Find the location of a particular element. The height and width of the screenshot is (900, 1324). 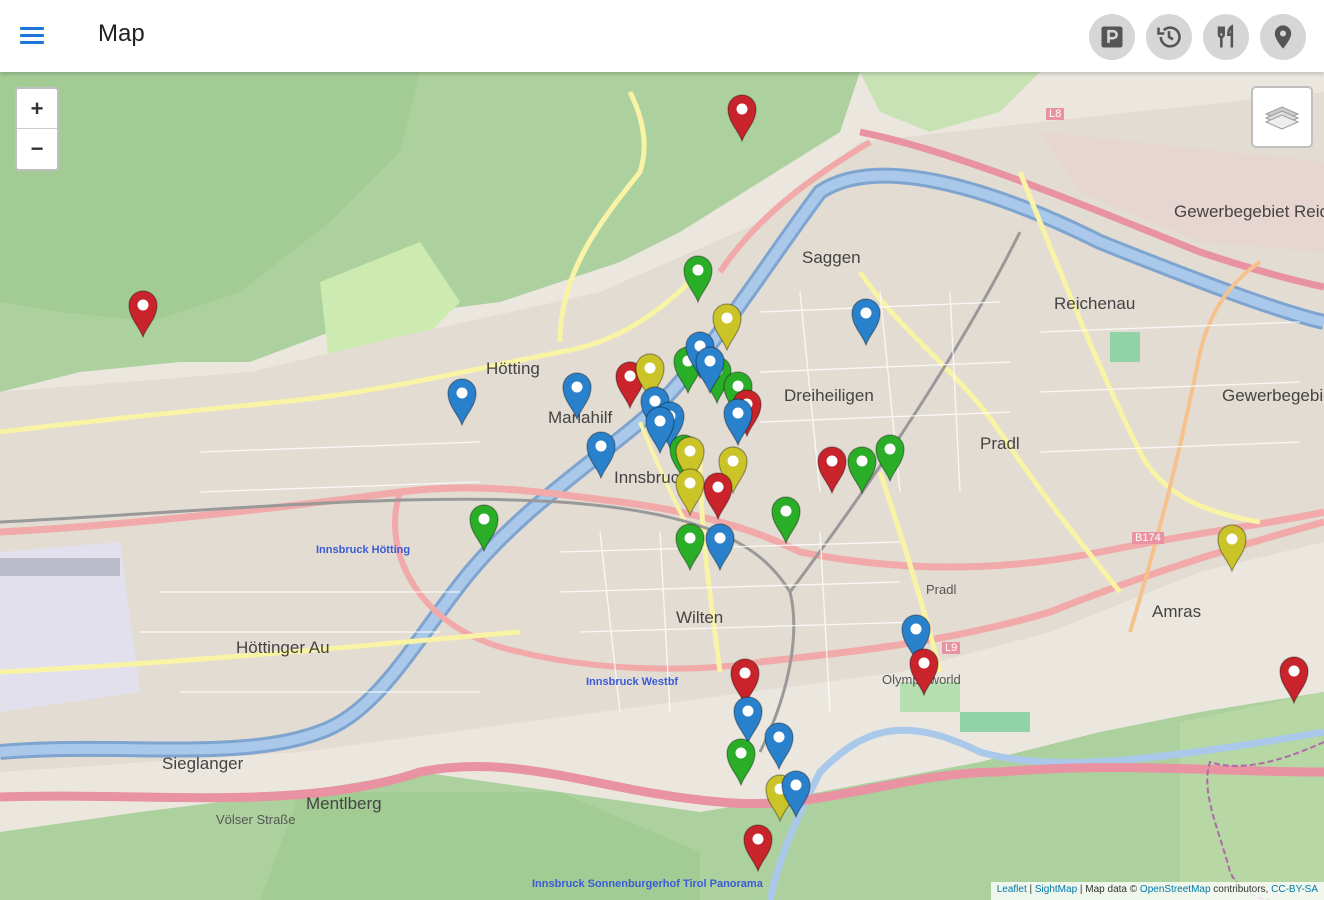

label-amras: Amras is located at coordinates (1177, 611).